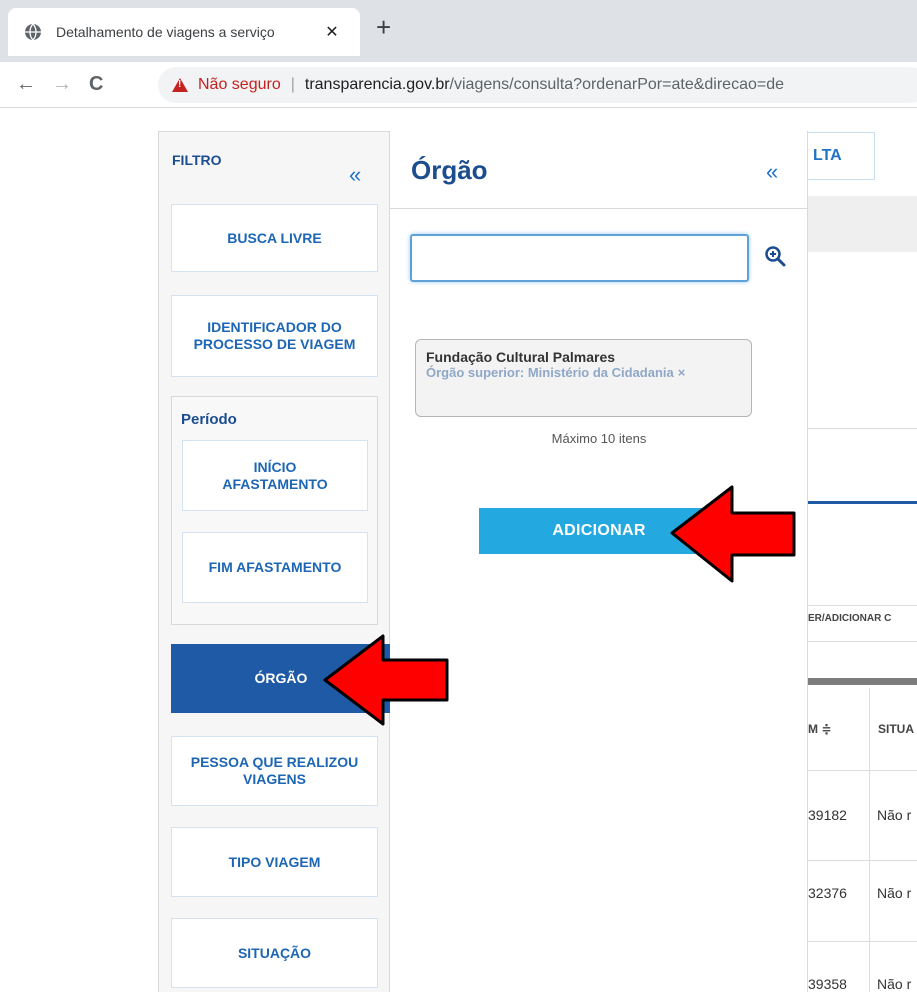 This screenshot has height=992, width=917. What do you see at coordinates (827, 815) in the screenshot?
I see `table-cell-id: 39182` at bounding box center [827, 815].